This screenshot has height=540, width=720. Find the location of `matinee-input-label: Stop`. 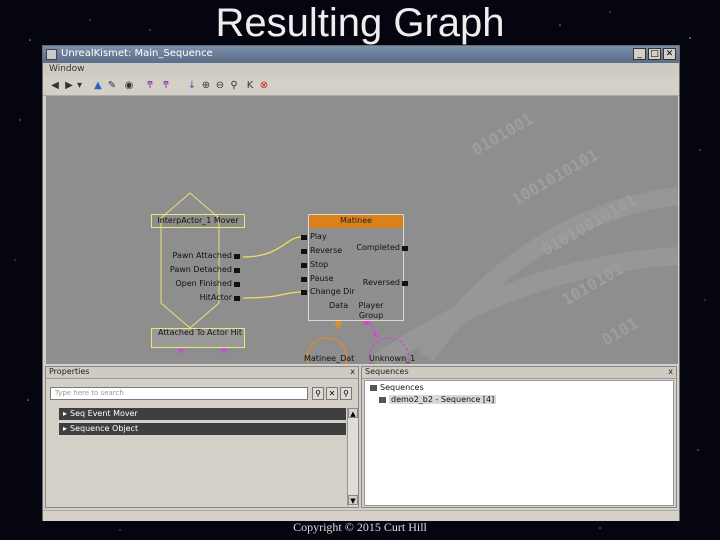

matinee-input-label: Stop is located at coordinates (319, 264).